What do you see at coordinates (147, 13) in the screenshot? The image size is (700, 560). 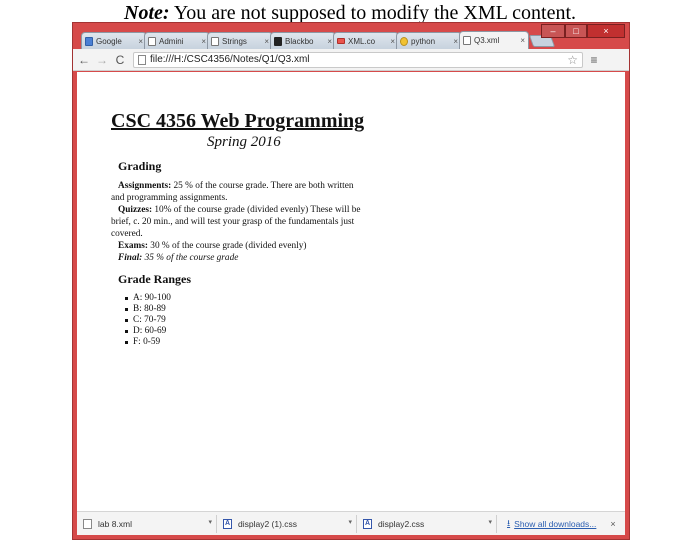 I see `note-label: Note:` at bounding box center [147, 13].